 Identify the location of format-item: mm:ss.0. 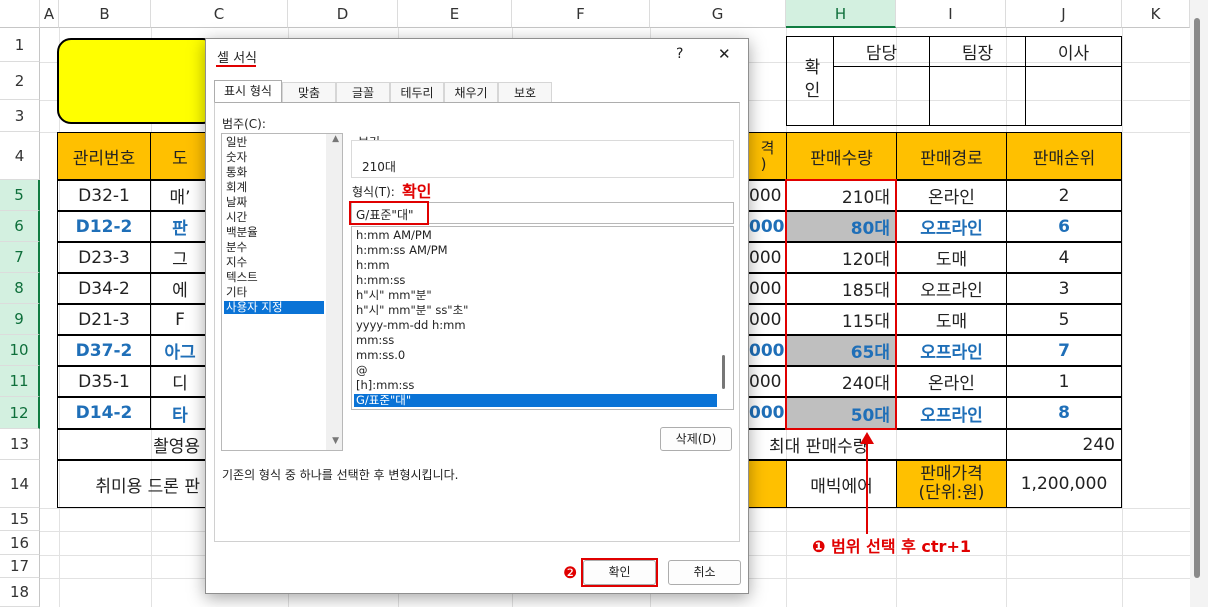
(535, 355).